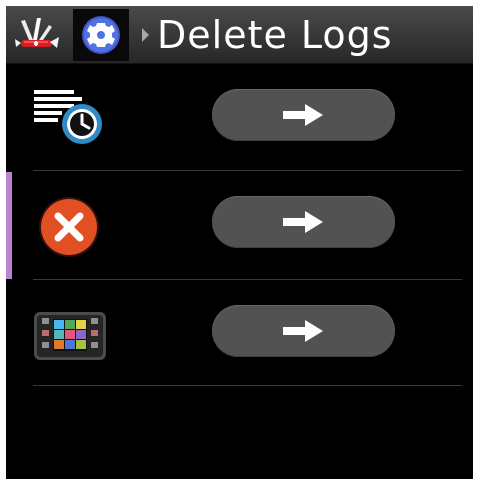  I want to click on gear-icon, so click(101, 35).